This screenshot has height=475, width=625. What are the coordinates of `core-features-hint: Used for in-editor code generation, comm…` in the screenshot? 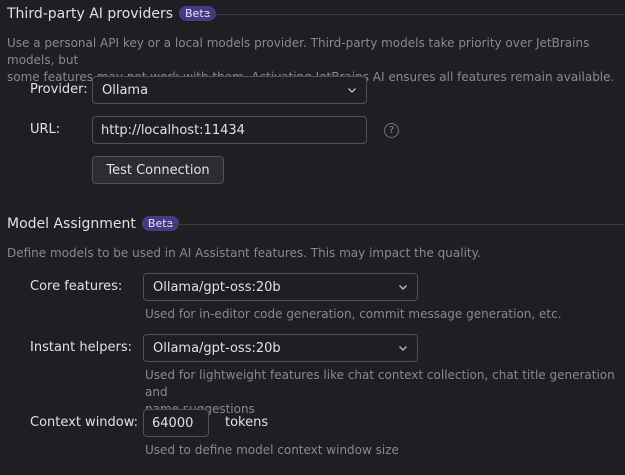 It's located at (353, 314).